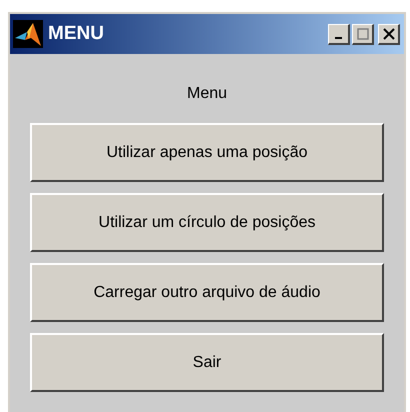  I want to click on minimize-button, so click(339, 34).